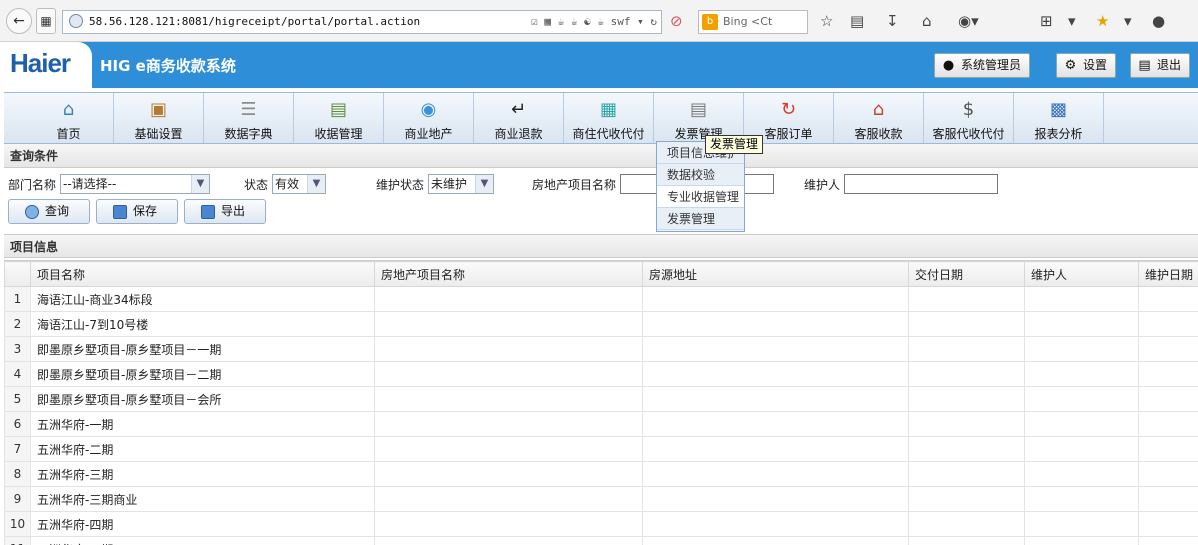 This screenshot has width=1198, height=545. I want to click on table-row: 11五洲华府-五期, so click(601, 540).